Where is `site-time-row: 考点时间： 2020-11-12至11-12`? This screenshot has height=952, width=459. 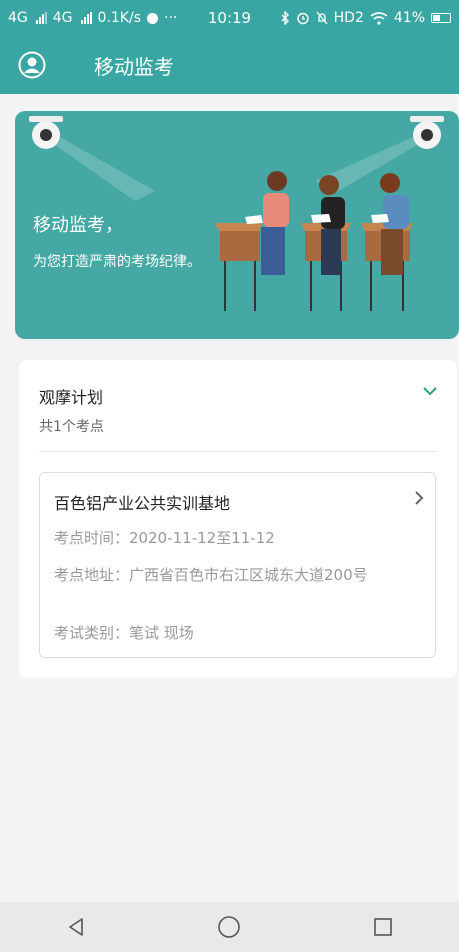 site-time-row: 考点时间： 2020-11-12至11-12 is located at coordinates (239, 538).